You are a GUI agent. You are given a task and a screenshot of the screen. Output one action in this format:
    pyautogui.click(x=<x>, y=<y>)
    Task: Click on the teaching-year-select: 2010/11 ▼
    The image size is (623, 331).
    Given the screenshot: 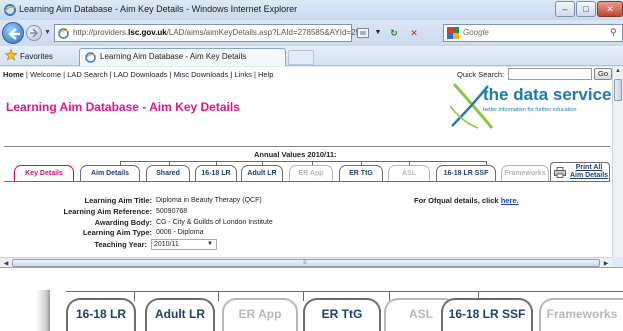 What is the action you would take?
    pyautogui.click(x=184, y=244)
    